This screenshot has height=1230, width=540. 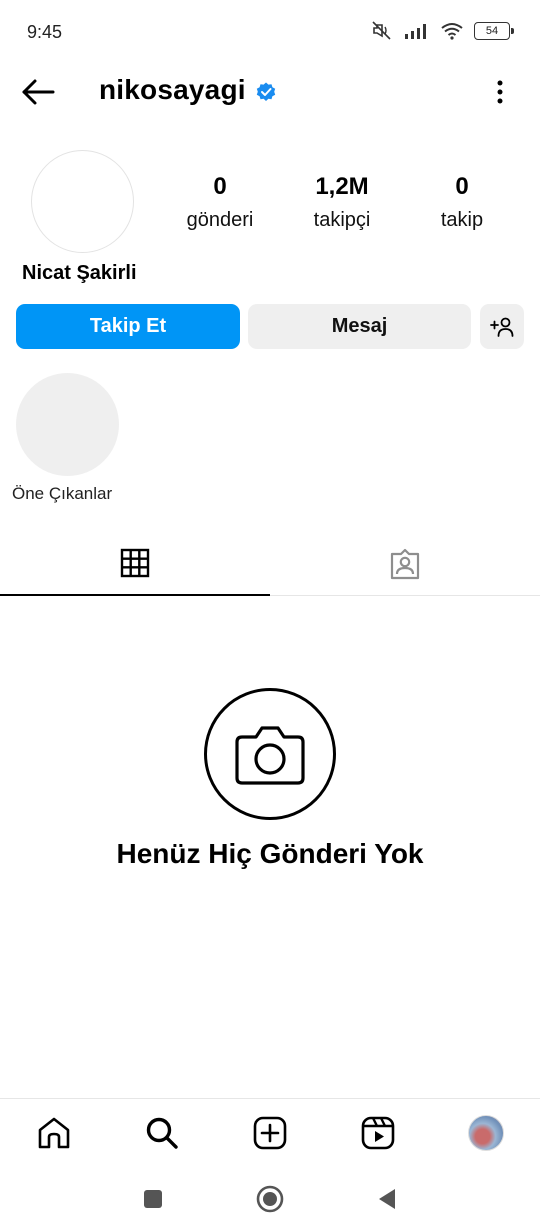 What do you see at coordinates (79, 273) in the screenshot?
I see `full-name: Nicat Şakirli` at bounding box center [79, 273].